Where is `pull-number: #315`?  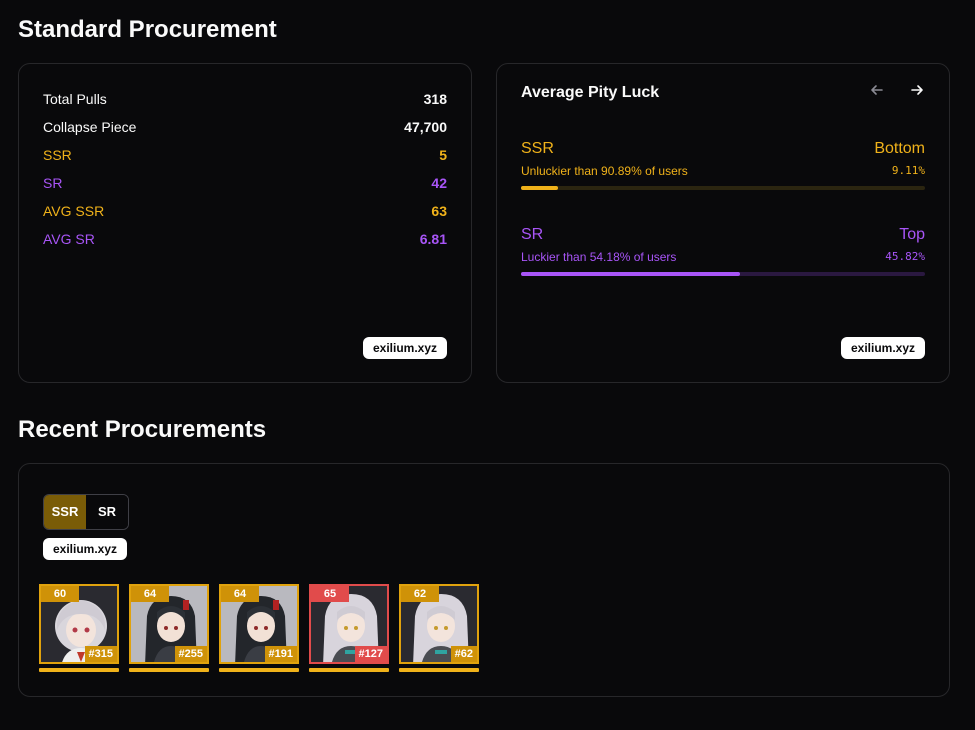
pull-number: #315 is located at coordinates (100, 654).